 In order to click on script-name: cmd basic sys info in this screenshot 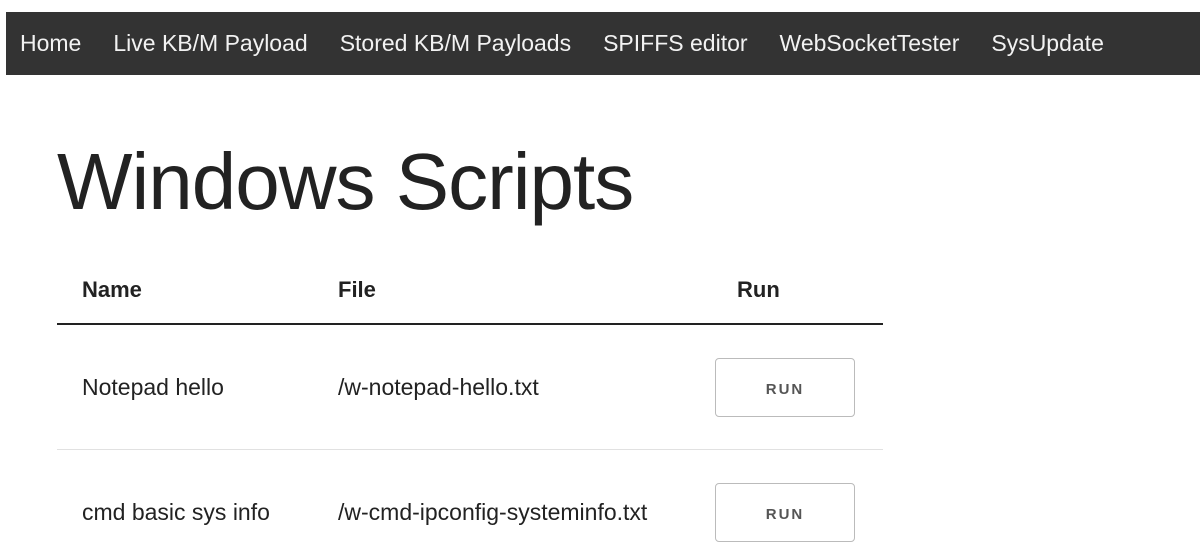, I will do `click(185, 501)`.